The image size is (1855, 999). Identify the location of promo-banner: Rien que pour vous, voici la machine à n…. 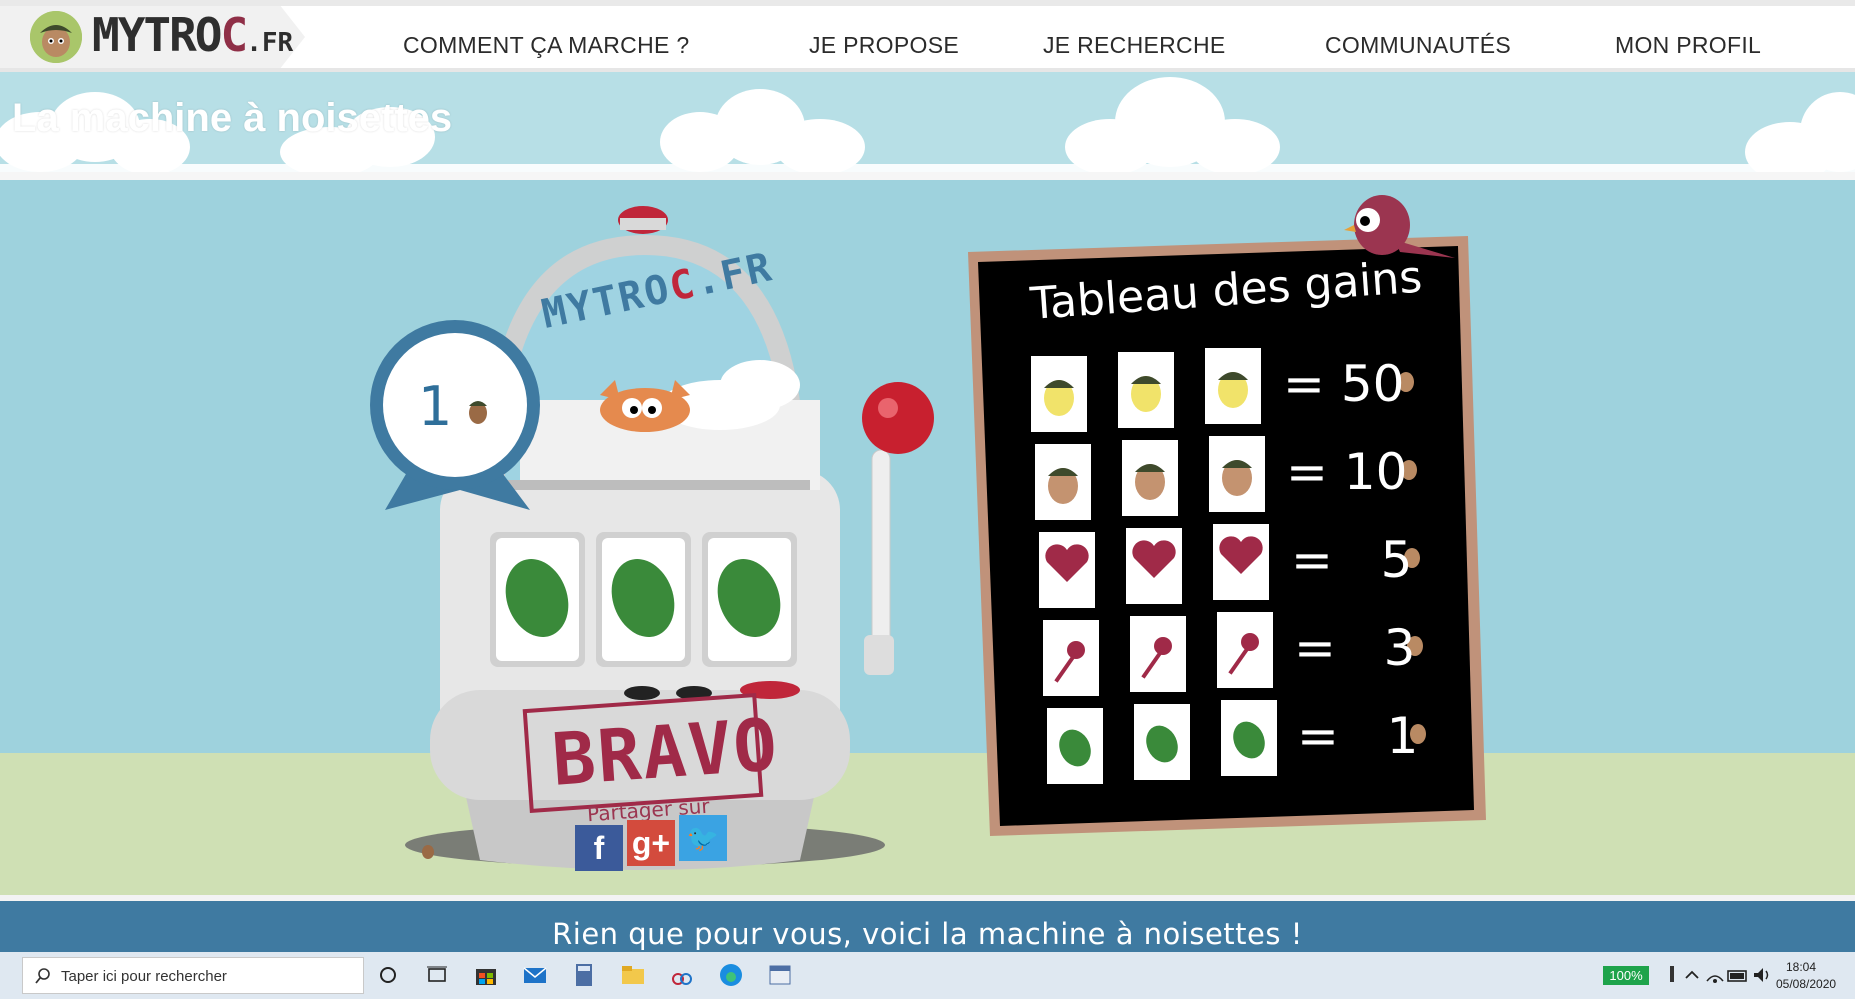
(927, 923).